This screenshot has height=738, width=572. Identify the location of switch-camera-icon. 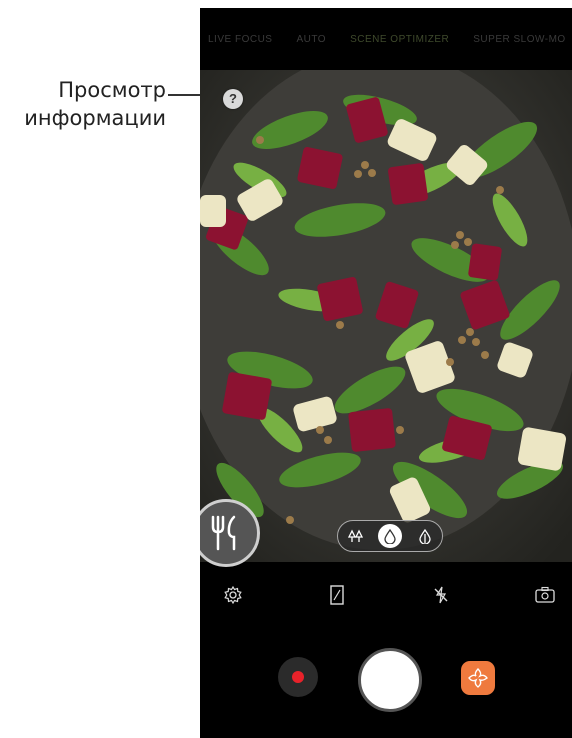
(545, 595).